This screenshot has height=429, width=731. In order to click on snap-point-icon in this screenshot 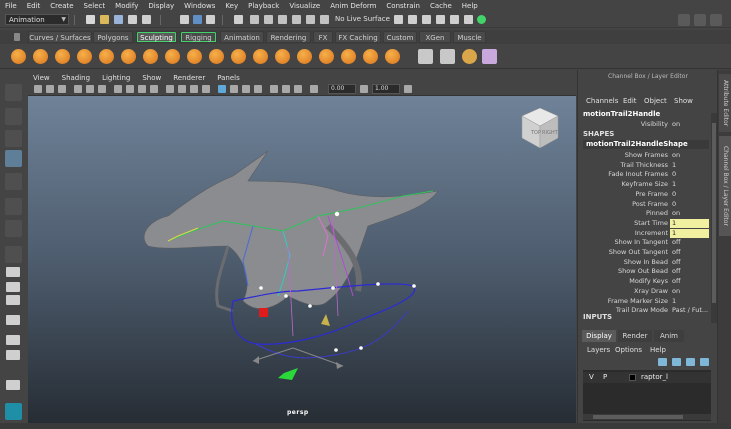, I will do `click(282, 19)`.